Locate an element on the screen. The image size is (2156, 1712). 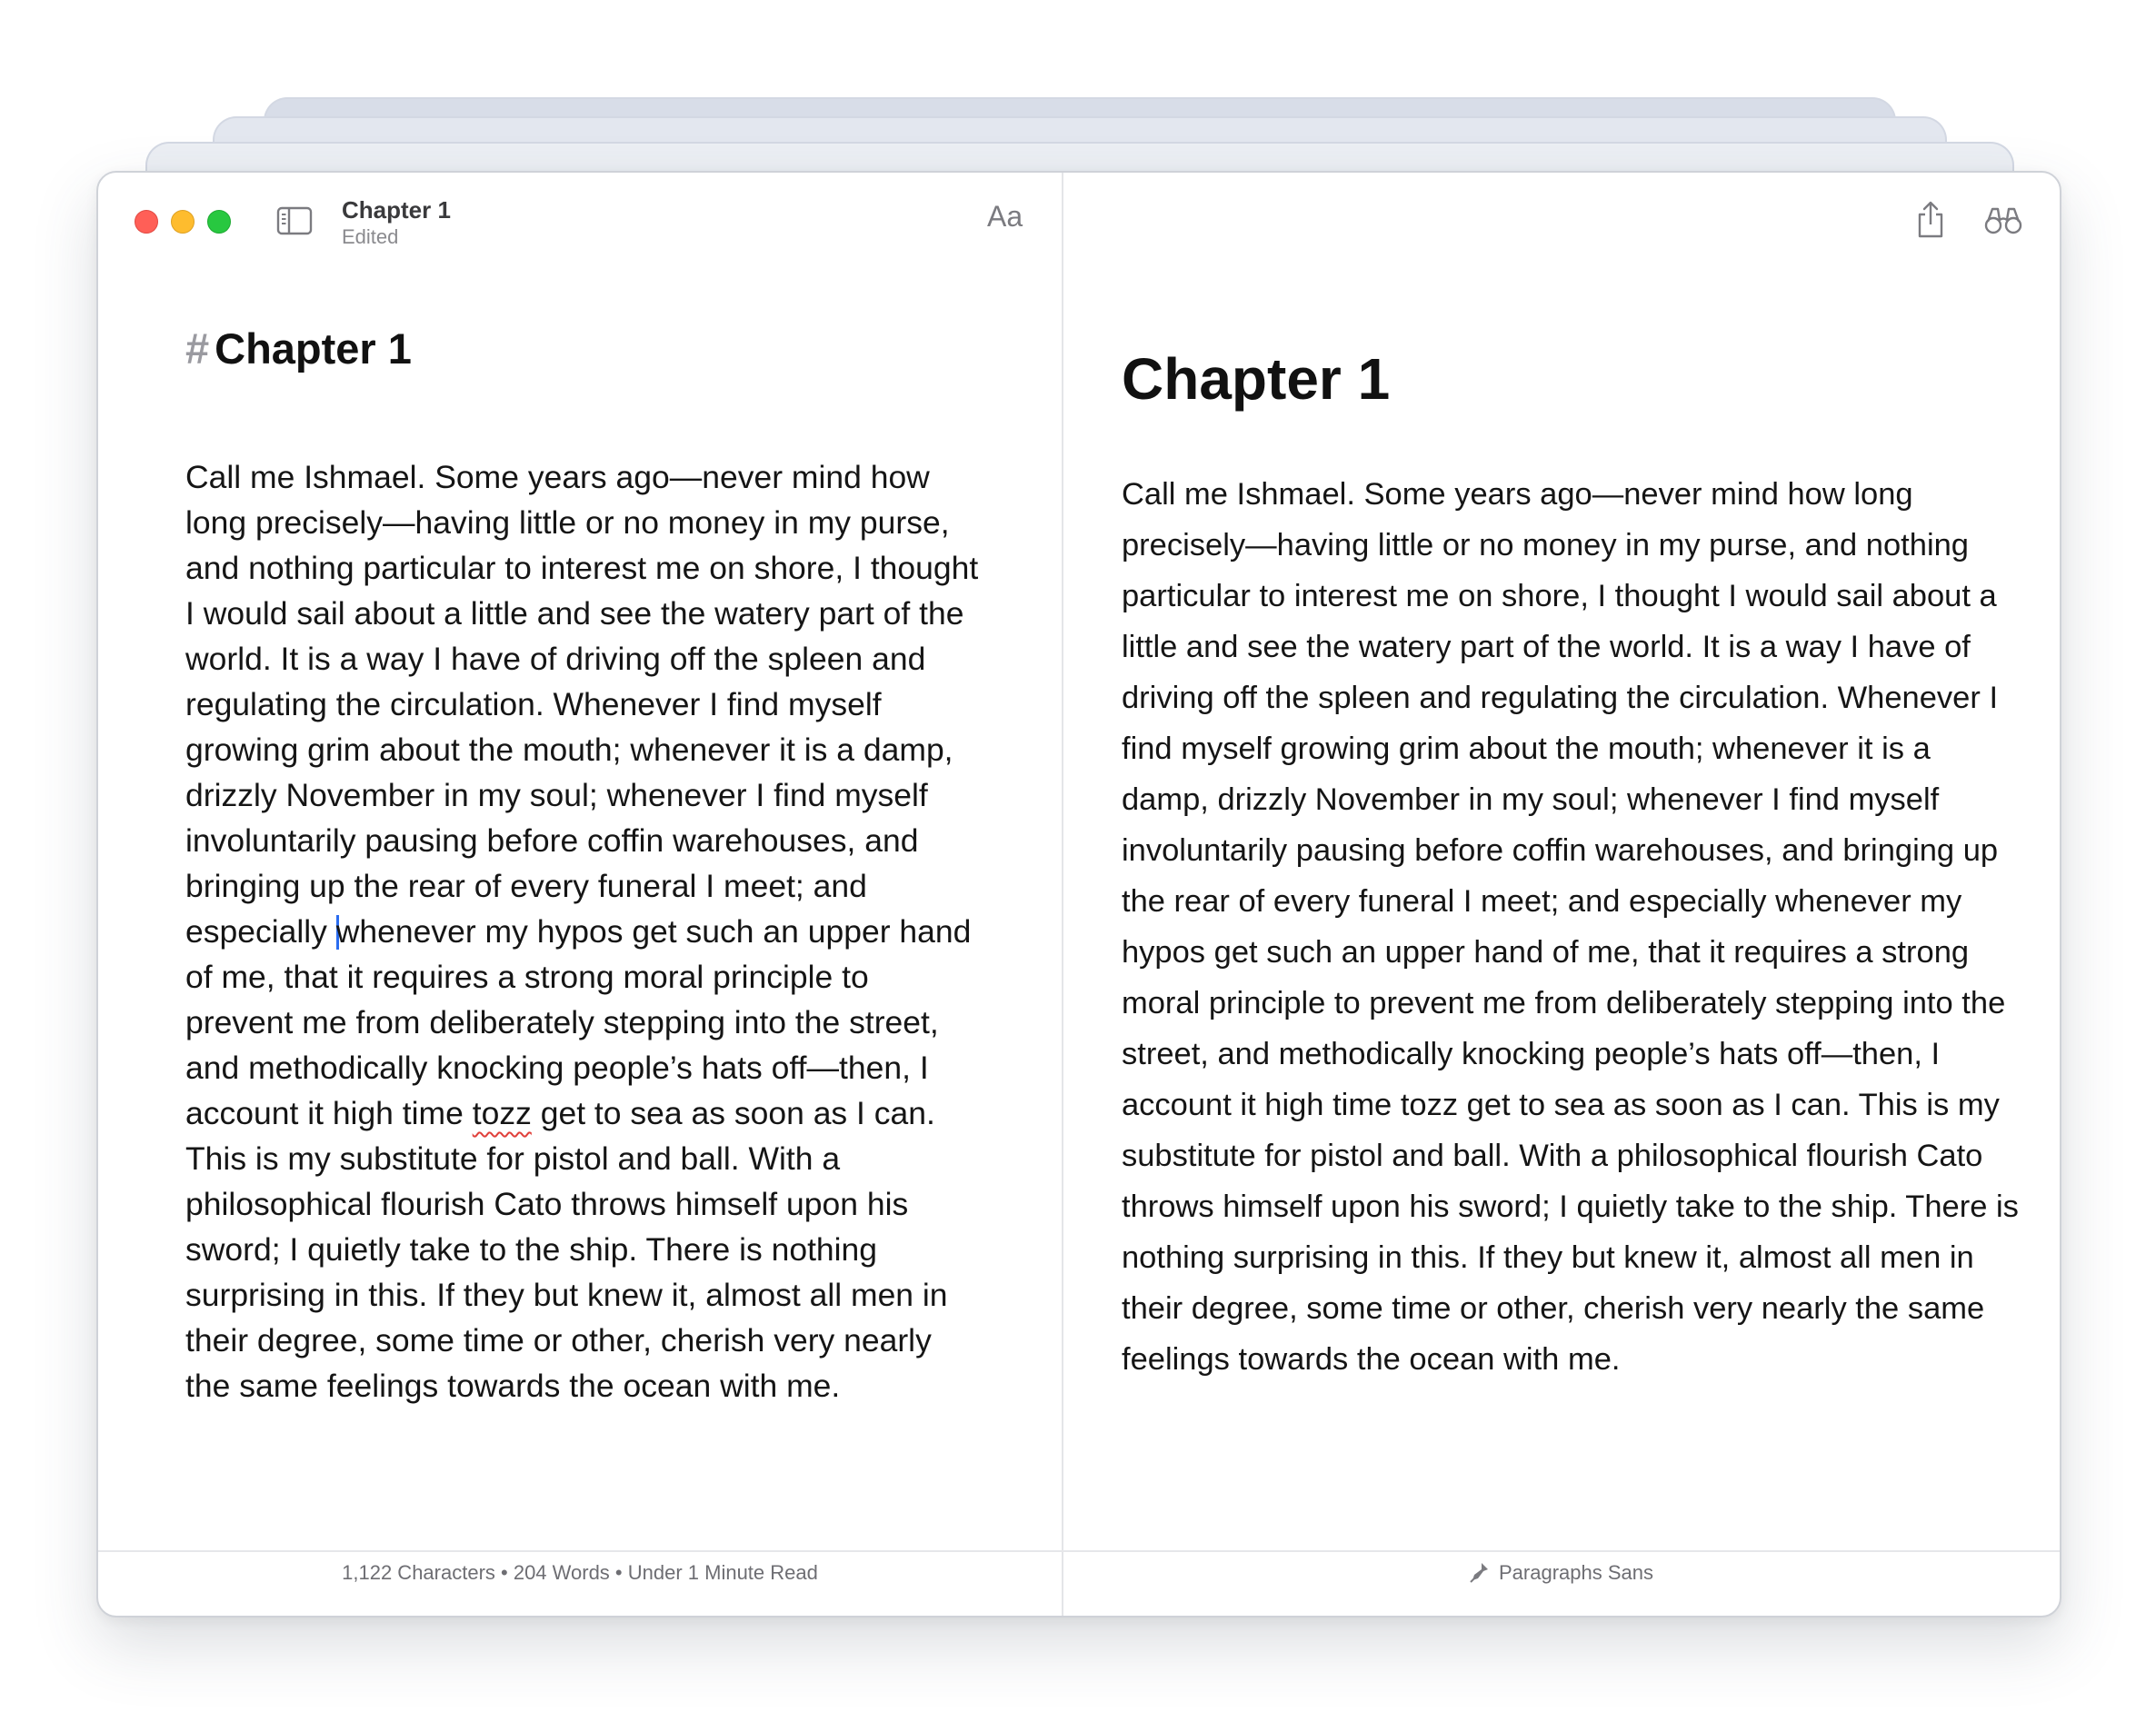
font-indicator: Paragraphs Sans is located at coordinates (1561, 1573).